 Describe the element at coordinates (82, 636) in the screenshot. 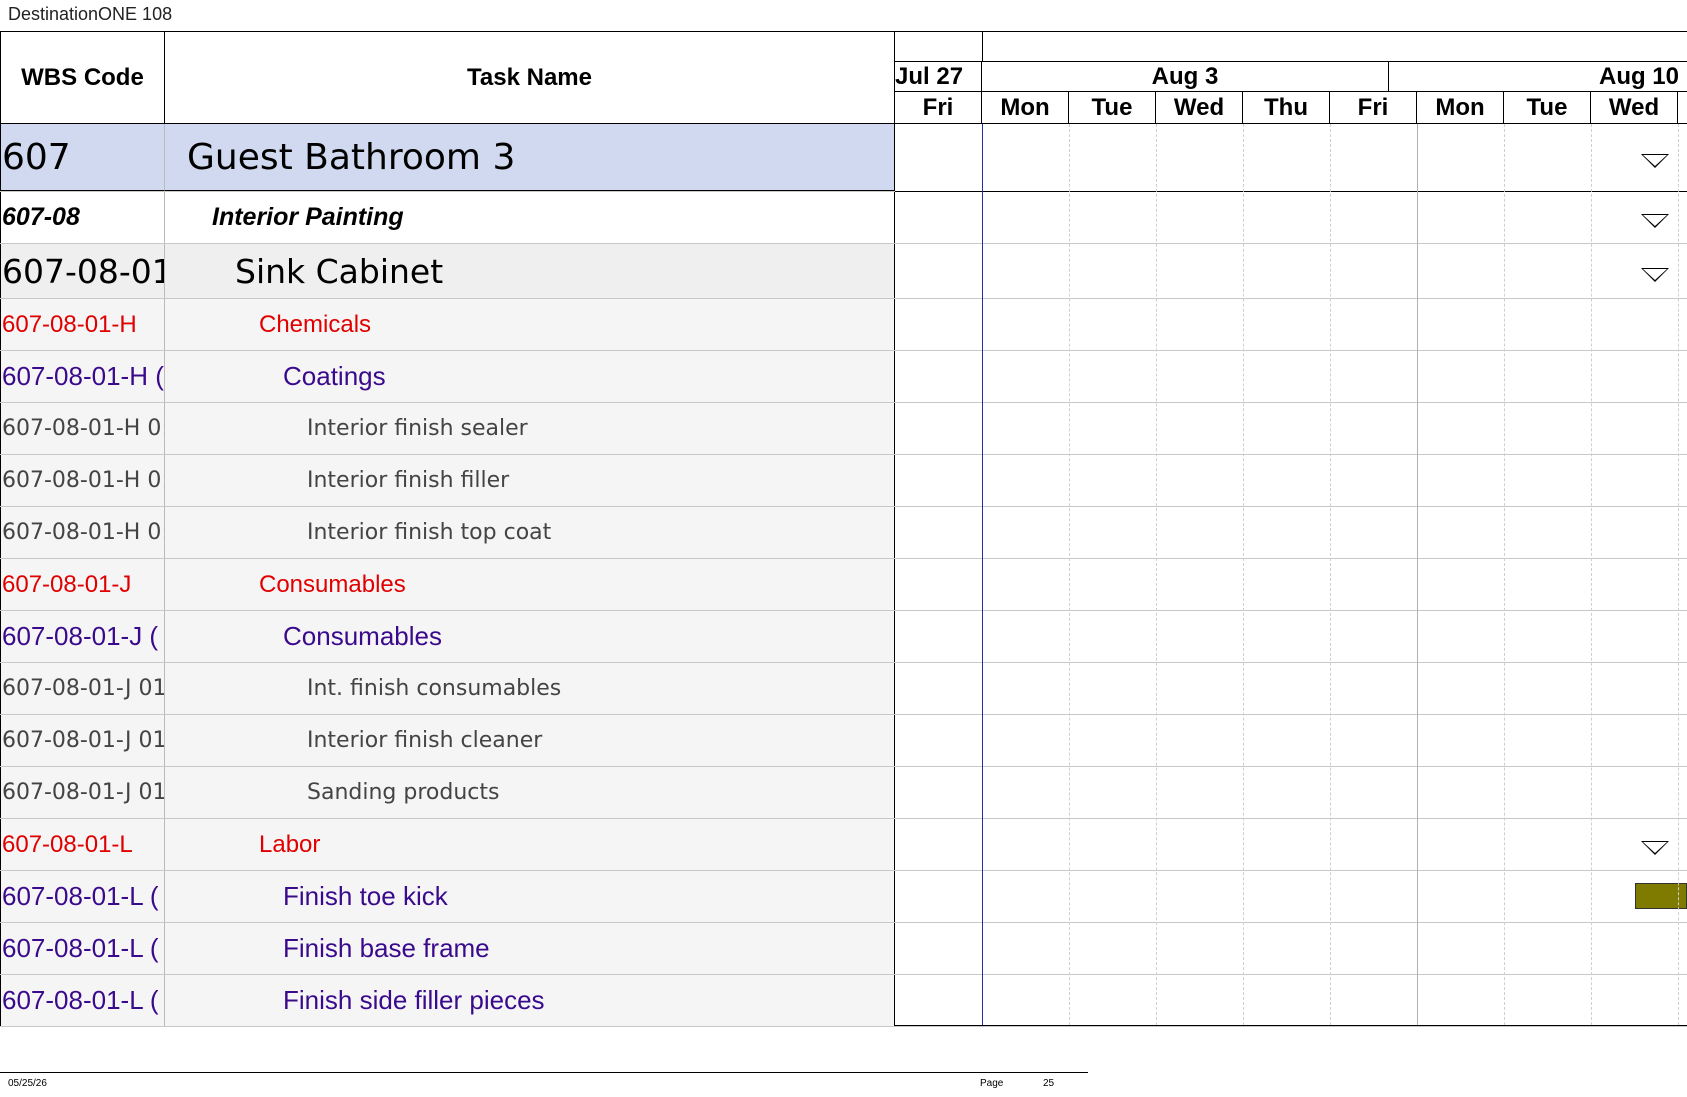

I see `wbs-code-cell: 607-08-01-J (` at that location.